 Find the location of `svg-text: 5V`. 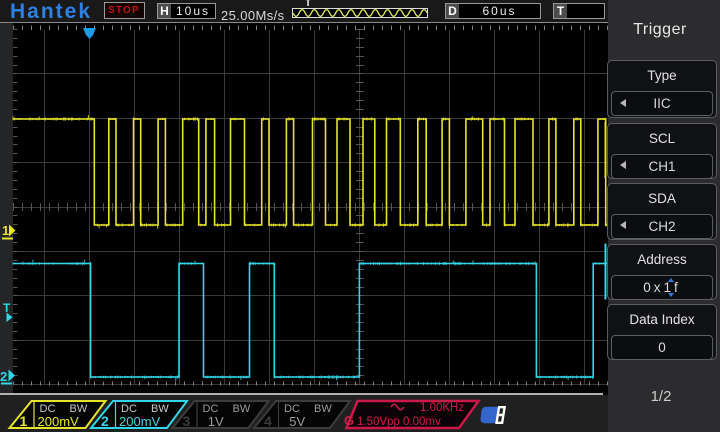

svg-text: 5V is located at coordinates (293, 421).